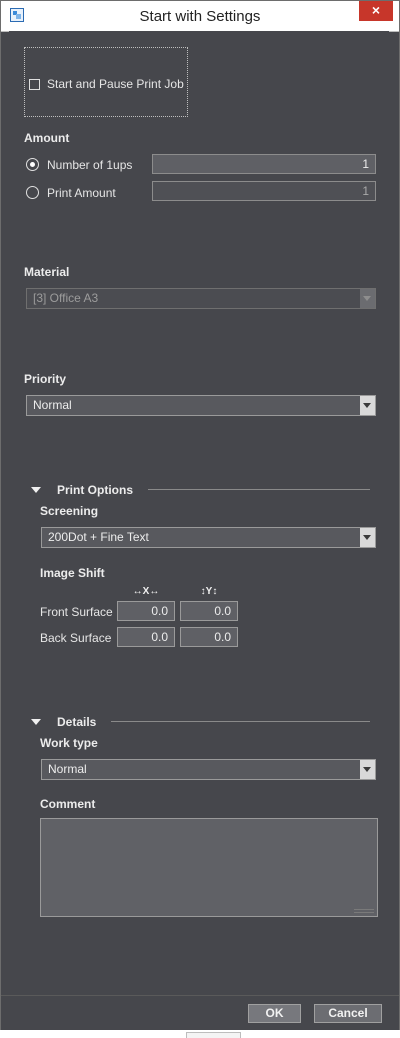 The height and width of the screenshot is (1038, 400). I want to click on material-select: [3] Office A3, so click(201, 298).